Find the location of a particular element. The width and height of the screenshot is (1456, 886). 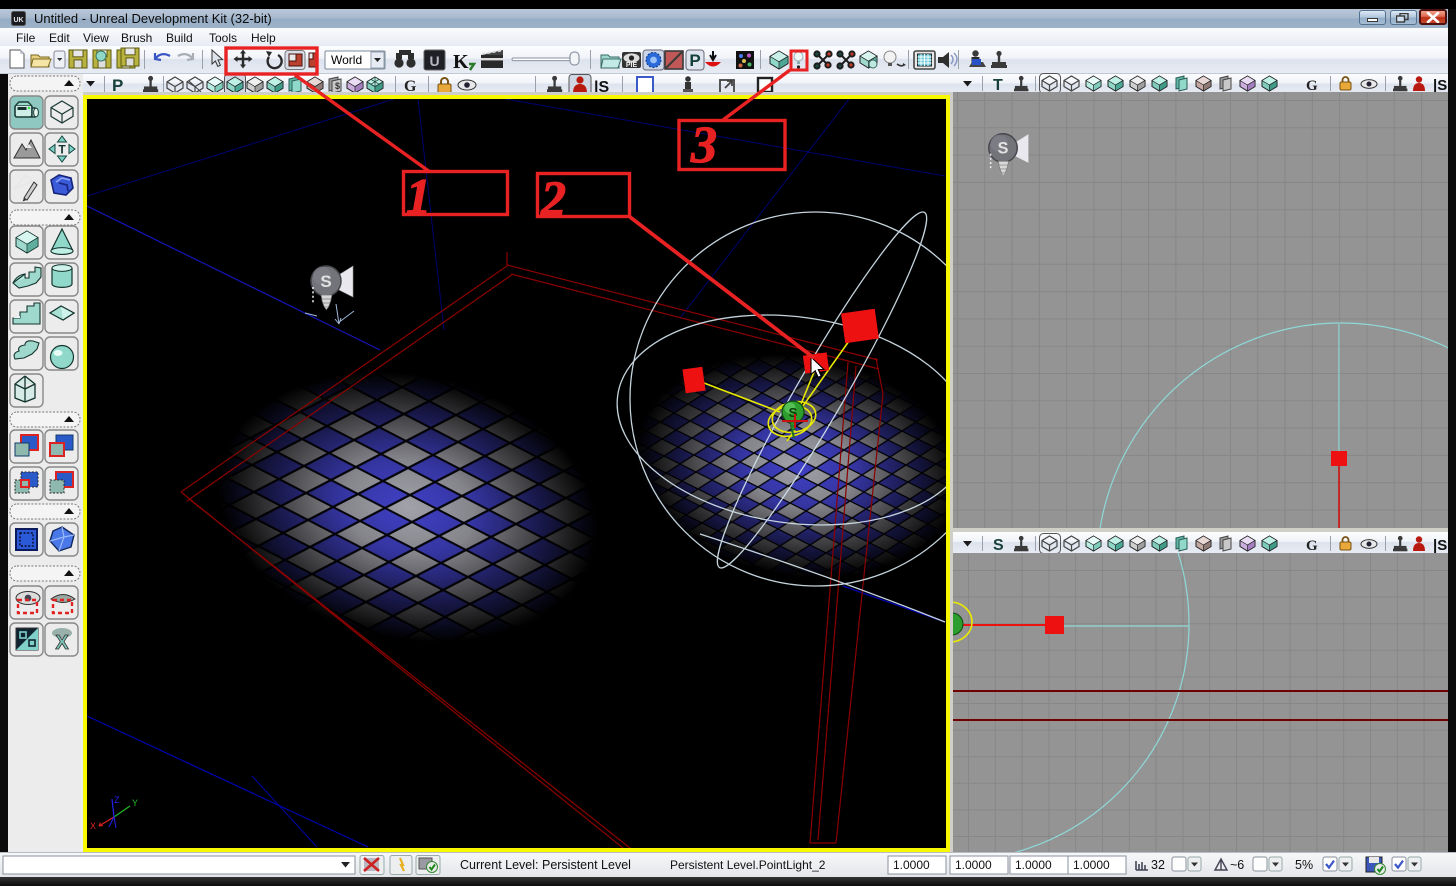

svg-text: 3 is located at coordinates (703, 145).